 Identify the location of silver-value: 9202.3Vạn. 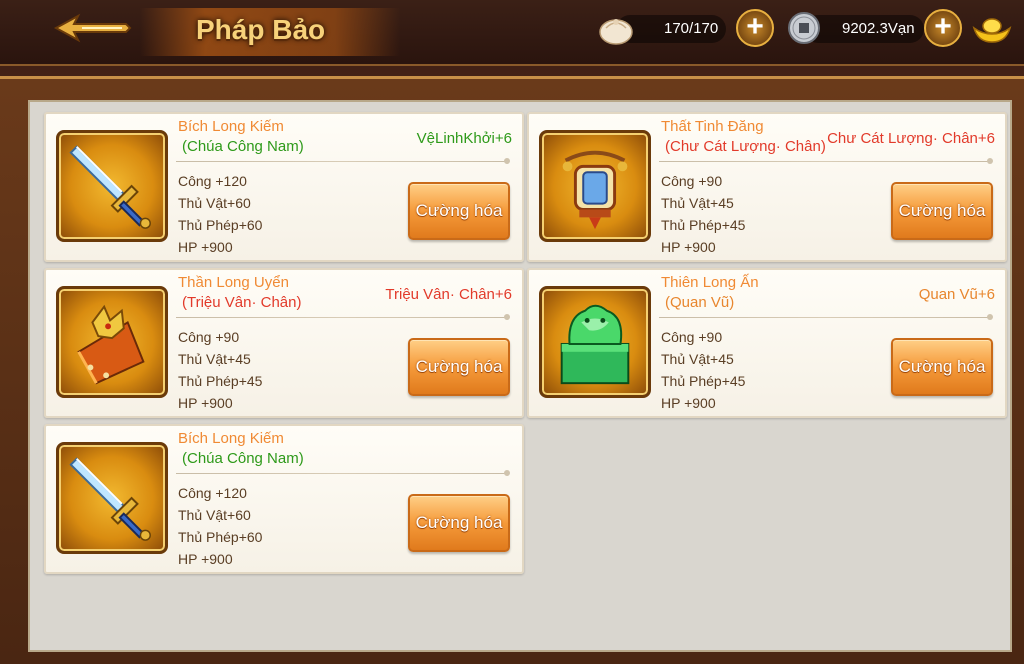
(878, 28).